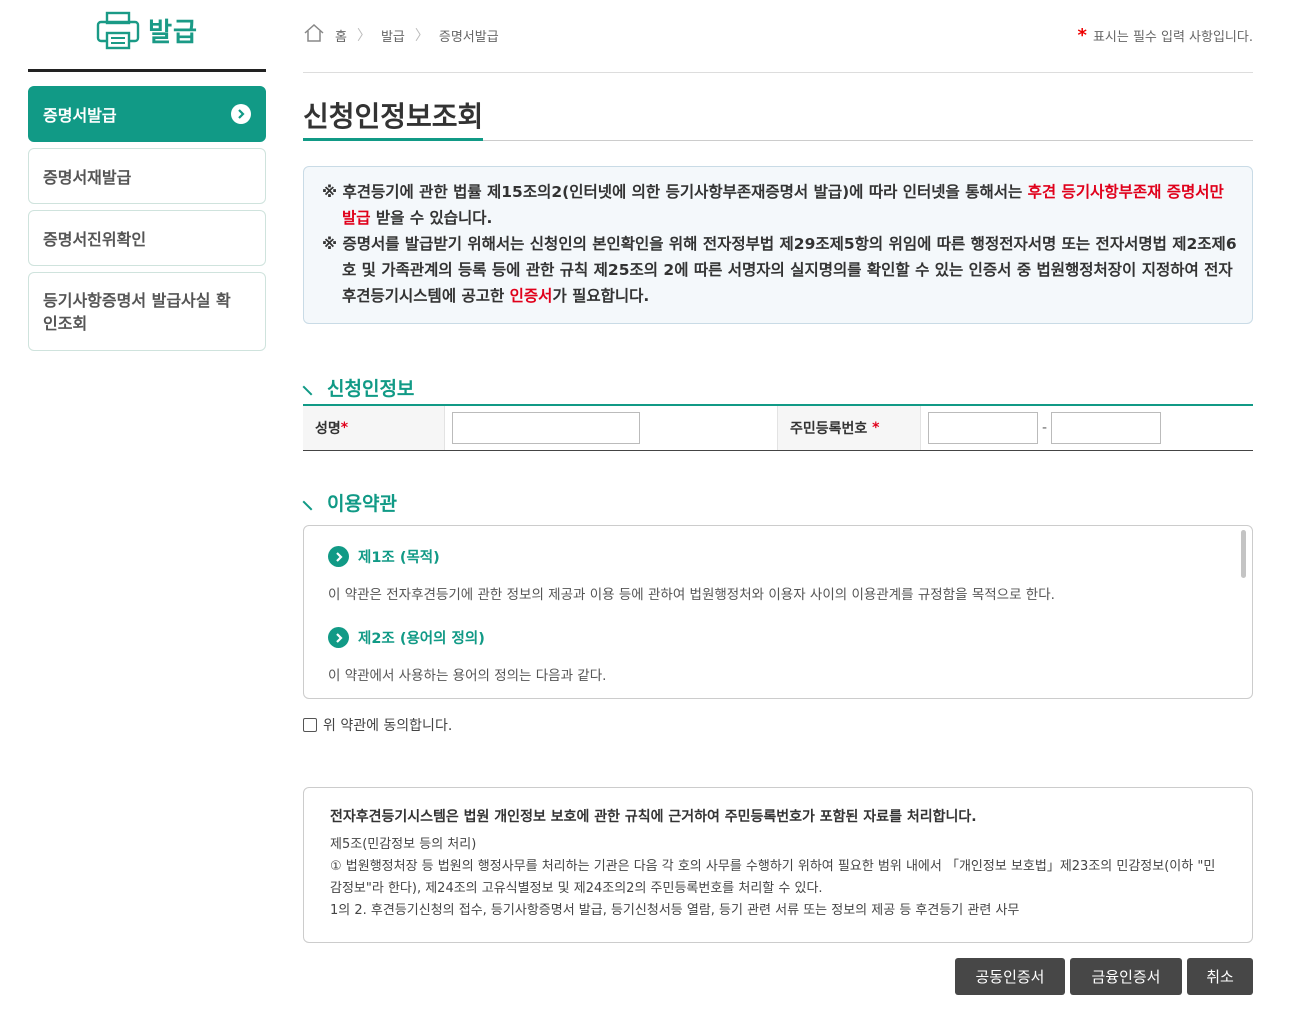 Image resolution: width=1293 pixels, height=1010 pixels. I want to click on name-label: 성명 *, so click(374, 428).